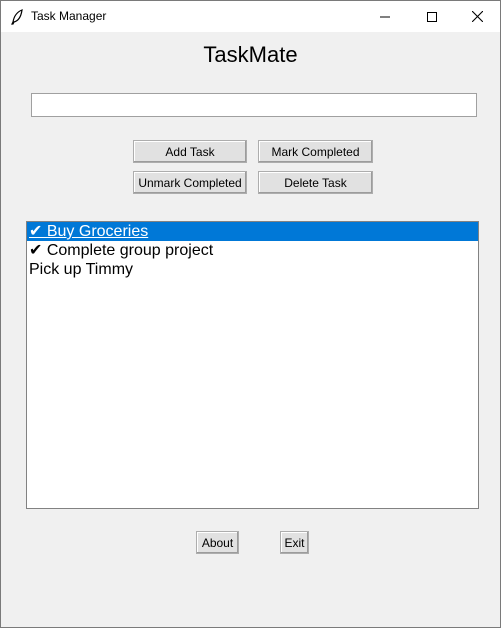 This screenshot has height=628, width=501. I want to click on maximize-icon, so click(432, 16).